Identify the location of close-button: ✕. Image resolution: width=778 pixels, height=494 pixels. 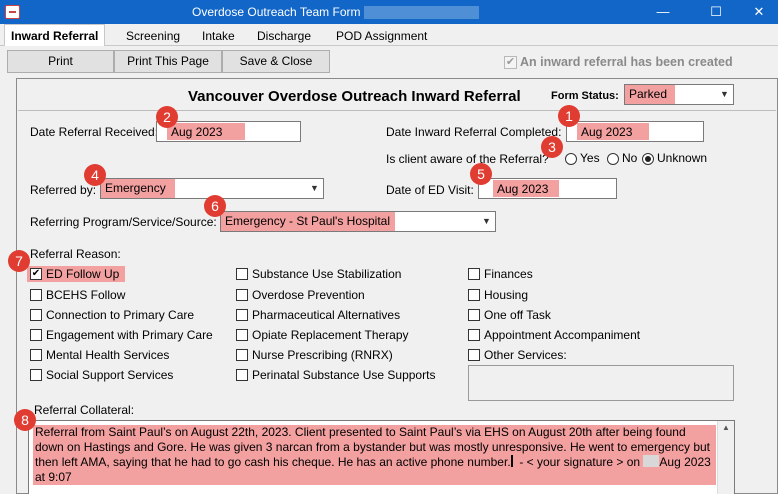
(757, 12).